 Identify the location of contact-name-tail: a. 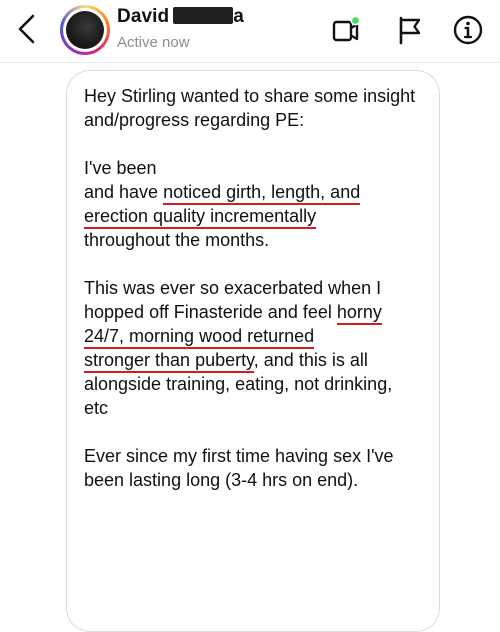
(238, 16).